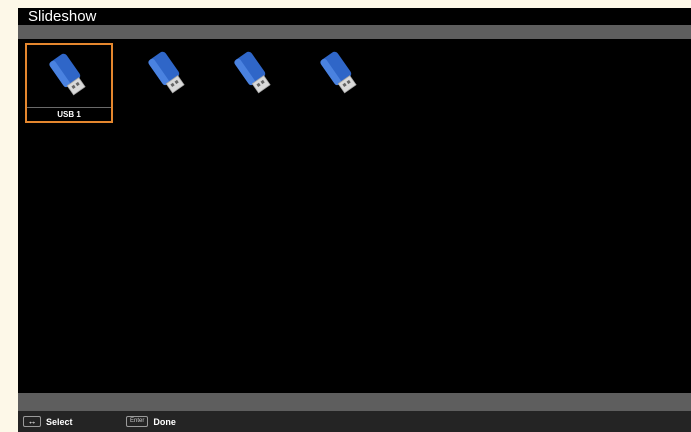 The width and height of the screenshot is (691, 432). Describe the element at coordinates (69, 113) in the screenshot. I see `device-label: USB 1` at that location.